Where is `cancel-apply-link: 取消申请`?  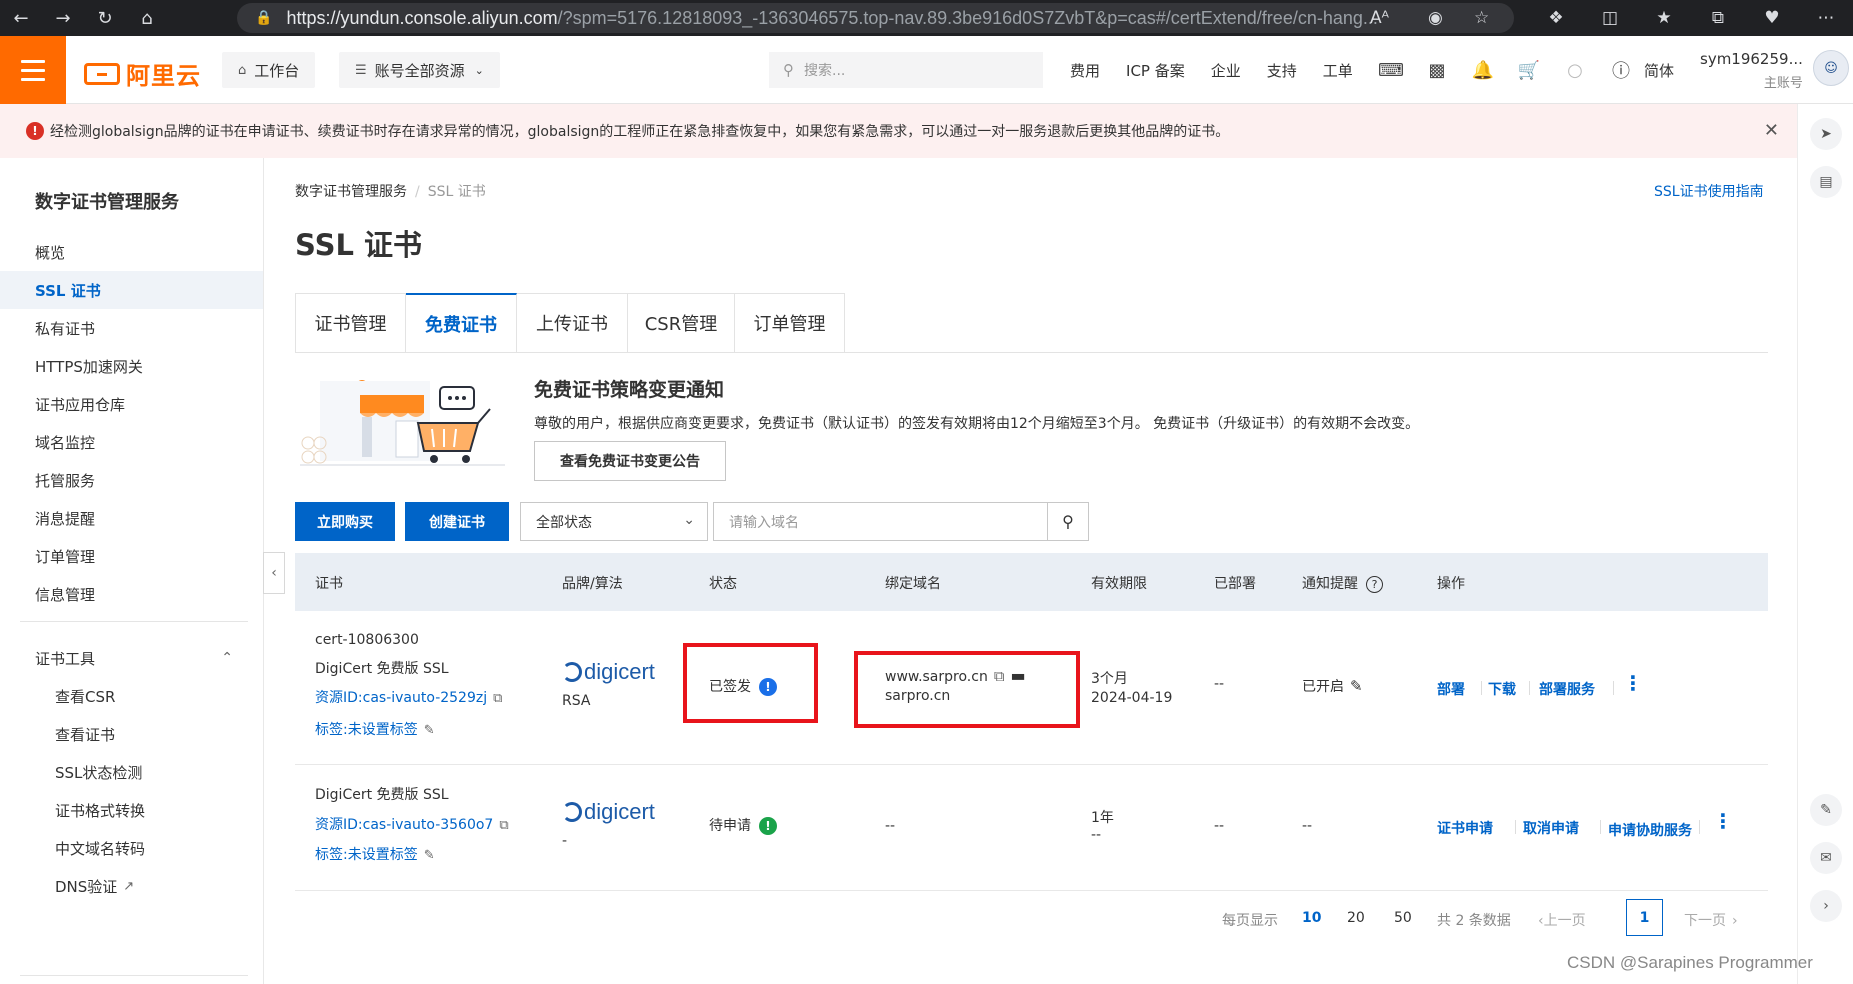
cancel-apply-link: 取消申请 is located at coordinates (1551, 828).